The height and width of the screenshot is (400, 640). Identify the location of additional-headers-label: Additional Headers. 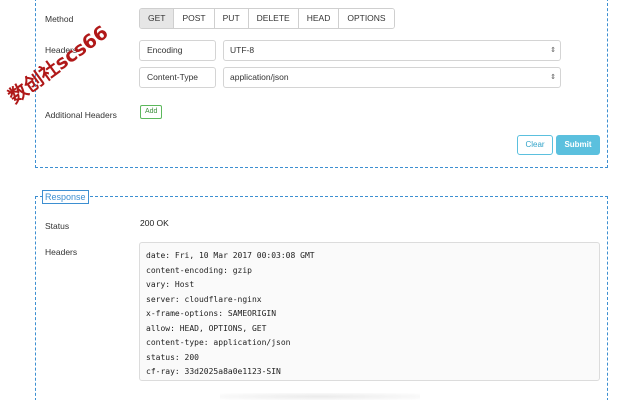
(81, 115).